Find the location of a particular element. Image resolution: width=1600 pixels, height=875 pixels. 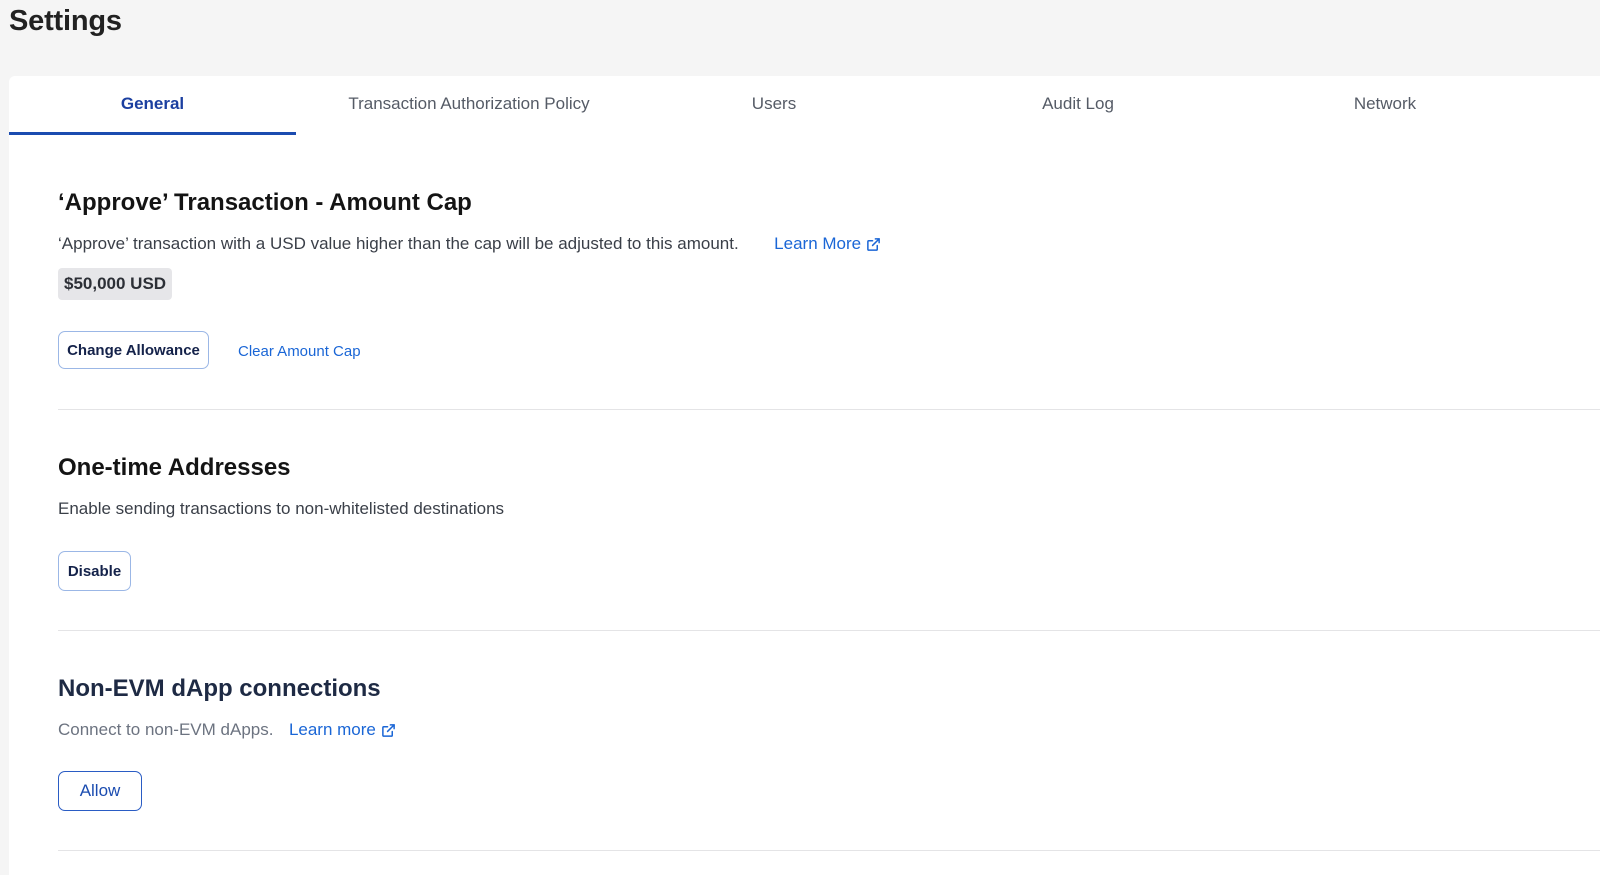

tab-transaction-authorization-policy: Transaction Authorization Policy is located at coordinates (469, 104).